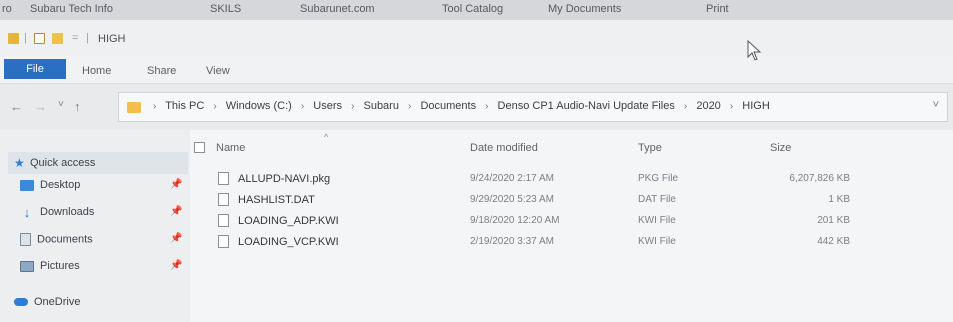 The height and width of the screenshot is (322, 953). What do you see at coordinates (512, 199) in the screenshot?
I see `file-date: 9/29/2020 5:23 AM` at bounding box center [512, 199].